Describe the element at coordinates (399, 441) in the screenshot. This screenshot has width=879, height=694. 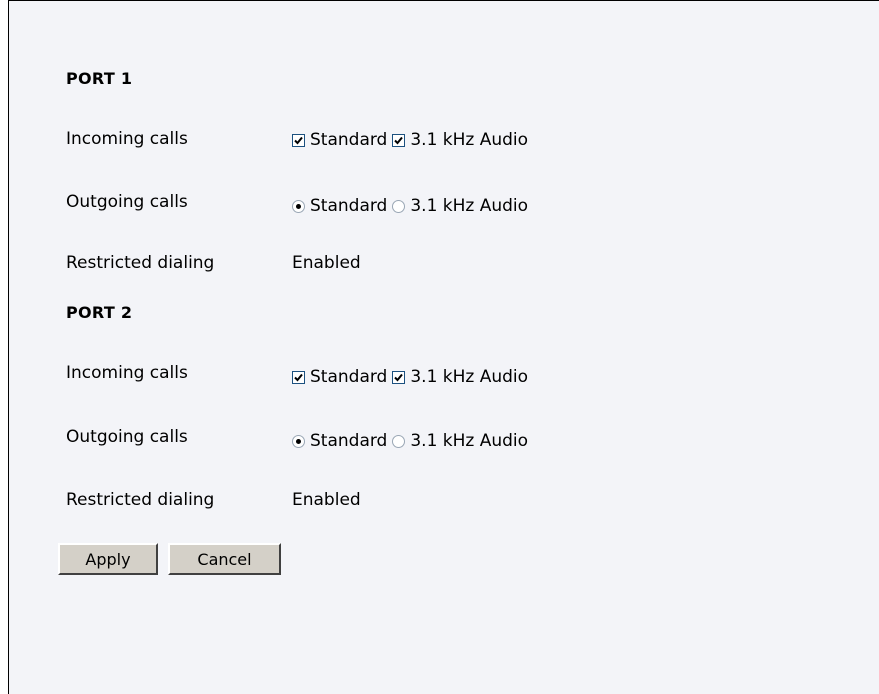
I see `port-2-outgoing-audio-radio` at that location.